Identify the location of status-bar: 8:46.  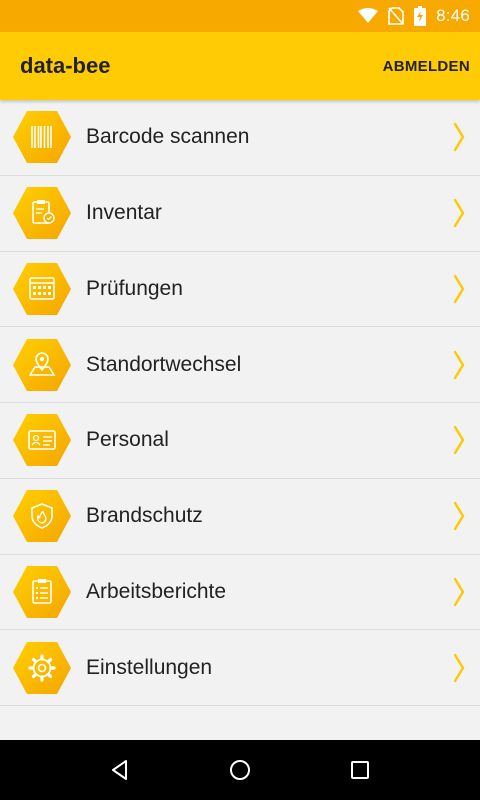
(240, 16).